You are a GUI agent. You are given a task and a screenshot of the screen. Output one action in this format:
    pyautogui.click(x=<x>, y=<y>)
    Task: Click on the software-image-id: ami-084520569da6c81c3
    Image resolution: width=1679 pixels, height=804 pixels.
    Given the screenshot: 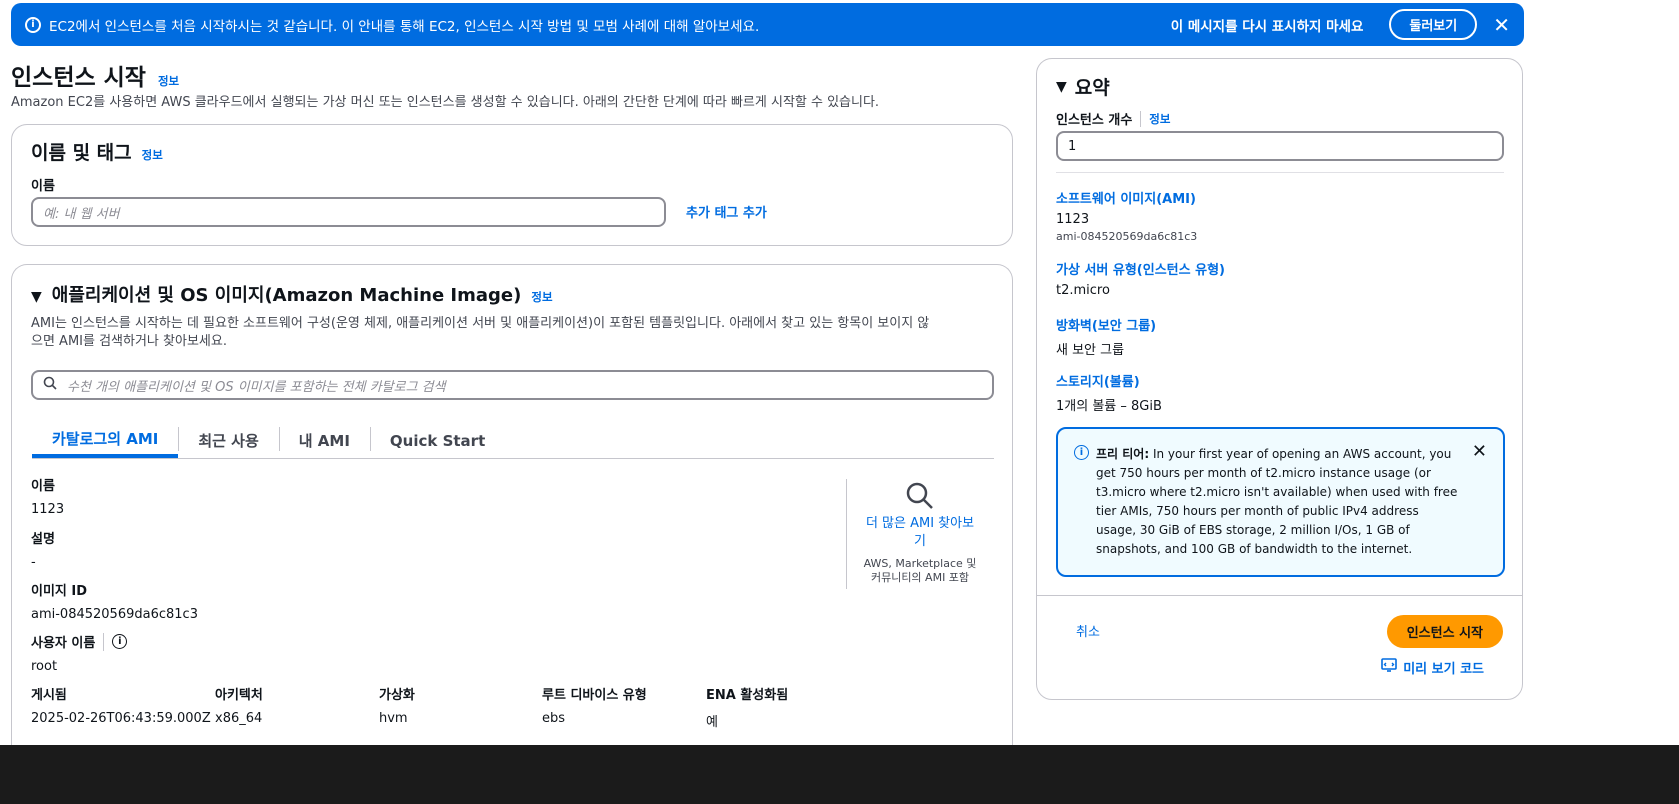 What is the action you would take?
    pyautogui.click(x=1127, y=236)
    